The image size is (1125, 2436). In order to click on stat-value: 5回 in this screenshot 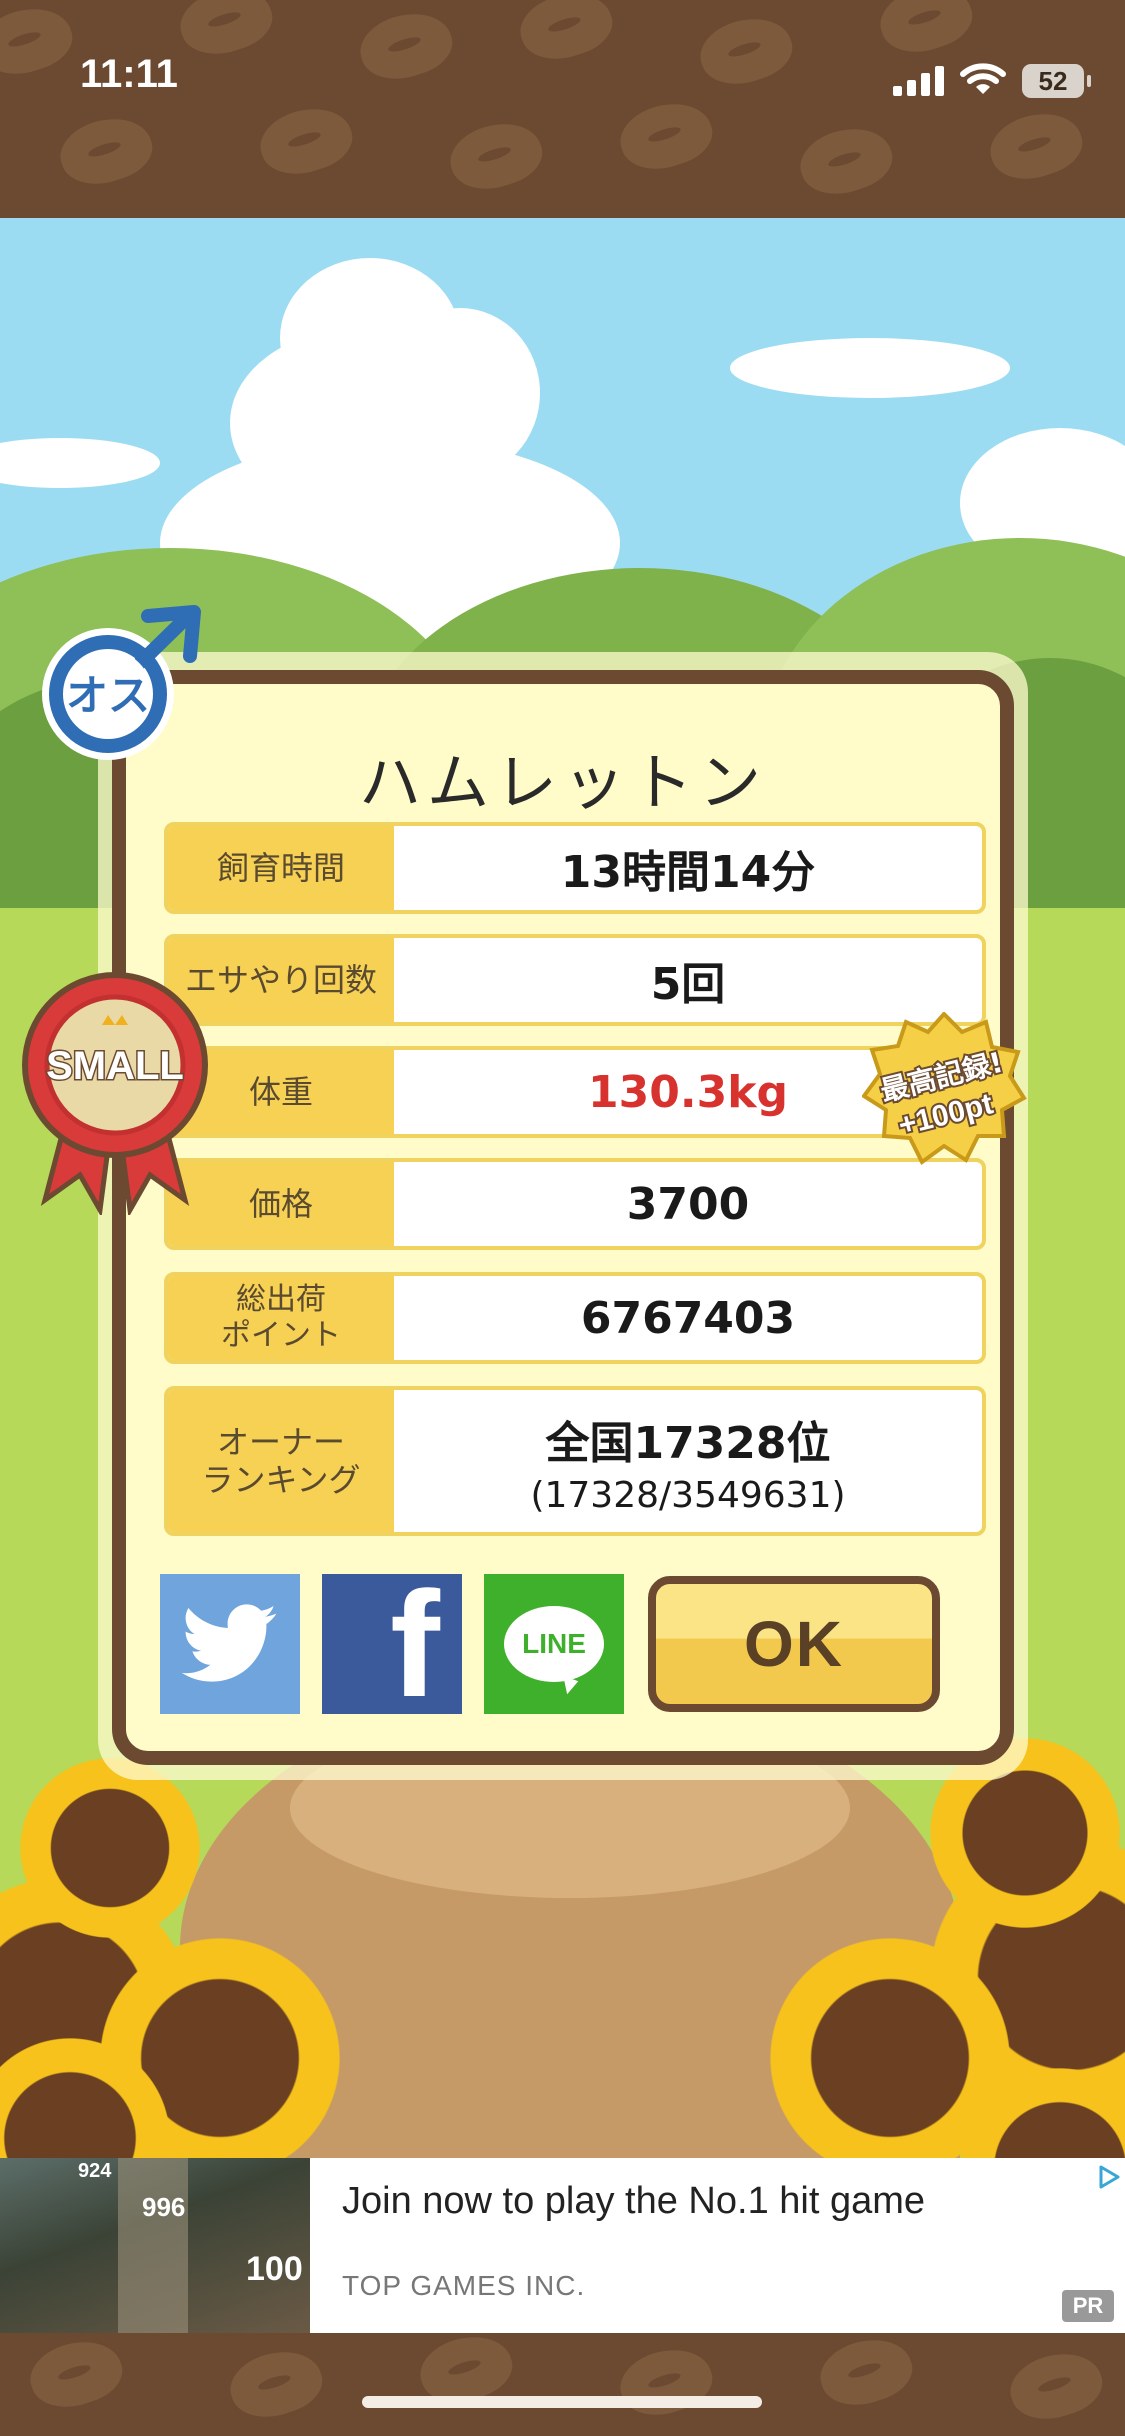, I will do `click(688, 984)`.